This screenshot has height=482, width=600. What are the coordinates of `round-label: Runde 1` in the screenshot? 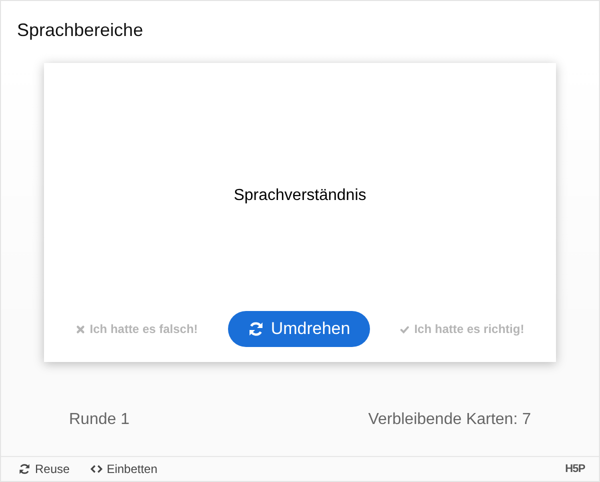 It's located at (99, 420).